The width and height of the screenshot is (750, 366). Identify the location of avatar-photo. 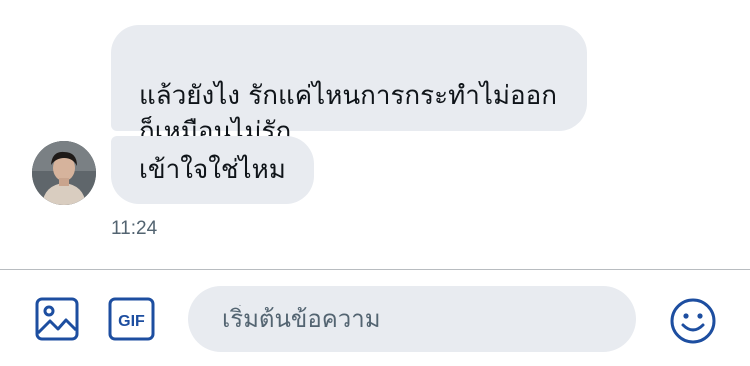
(64, 173).